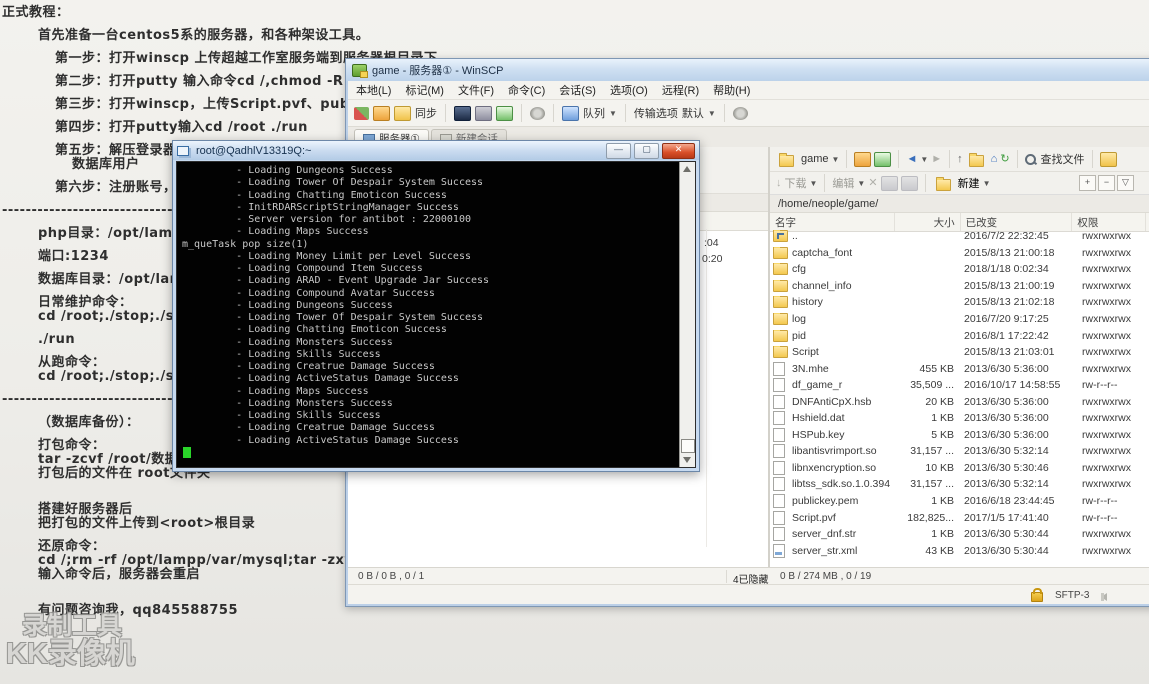  I want to click on open-directory-icon, so click(863, 159).